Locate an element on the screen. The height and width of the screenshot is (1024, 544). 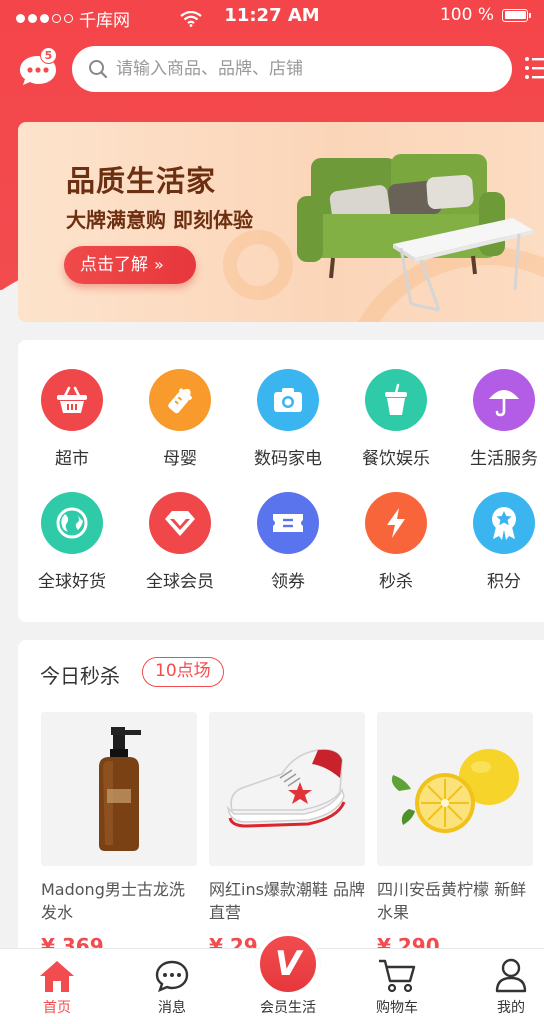
tab-profile: 我的 is located at coordinates (505, 986).